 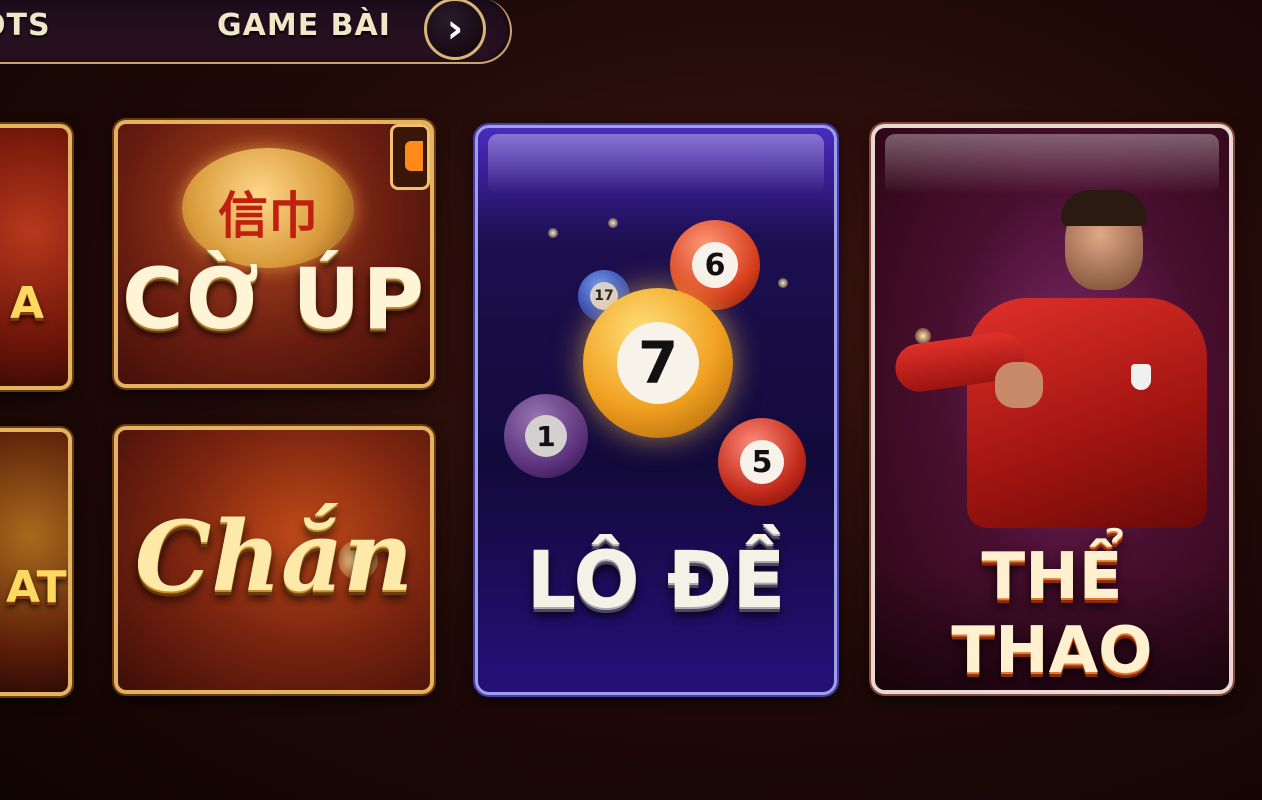 I want to click on chan-title: Chắn, so click(x=274, y=556).